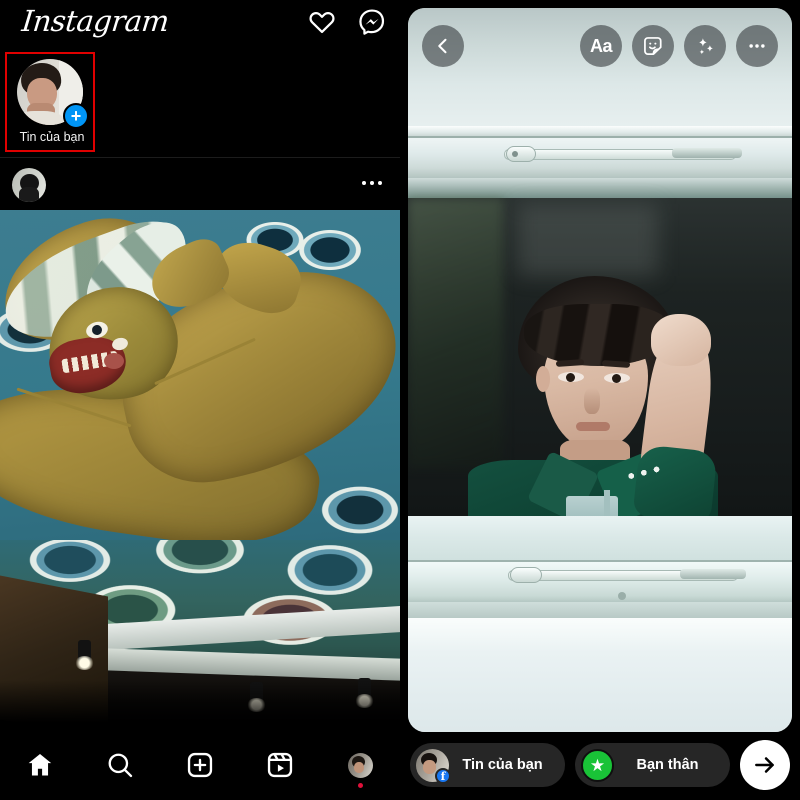 The image size is (800, 800). I want to click on back-button, so click(443, 46).